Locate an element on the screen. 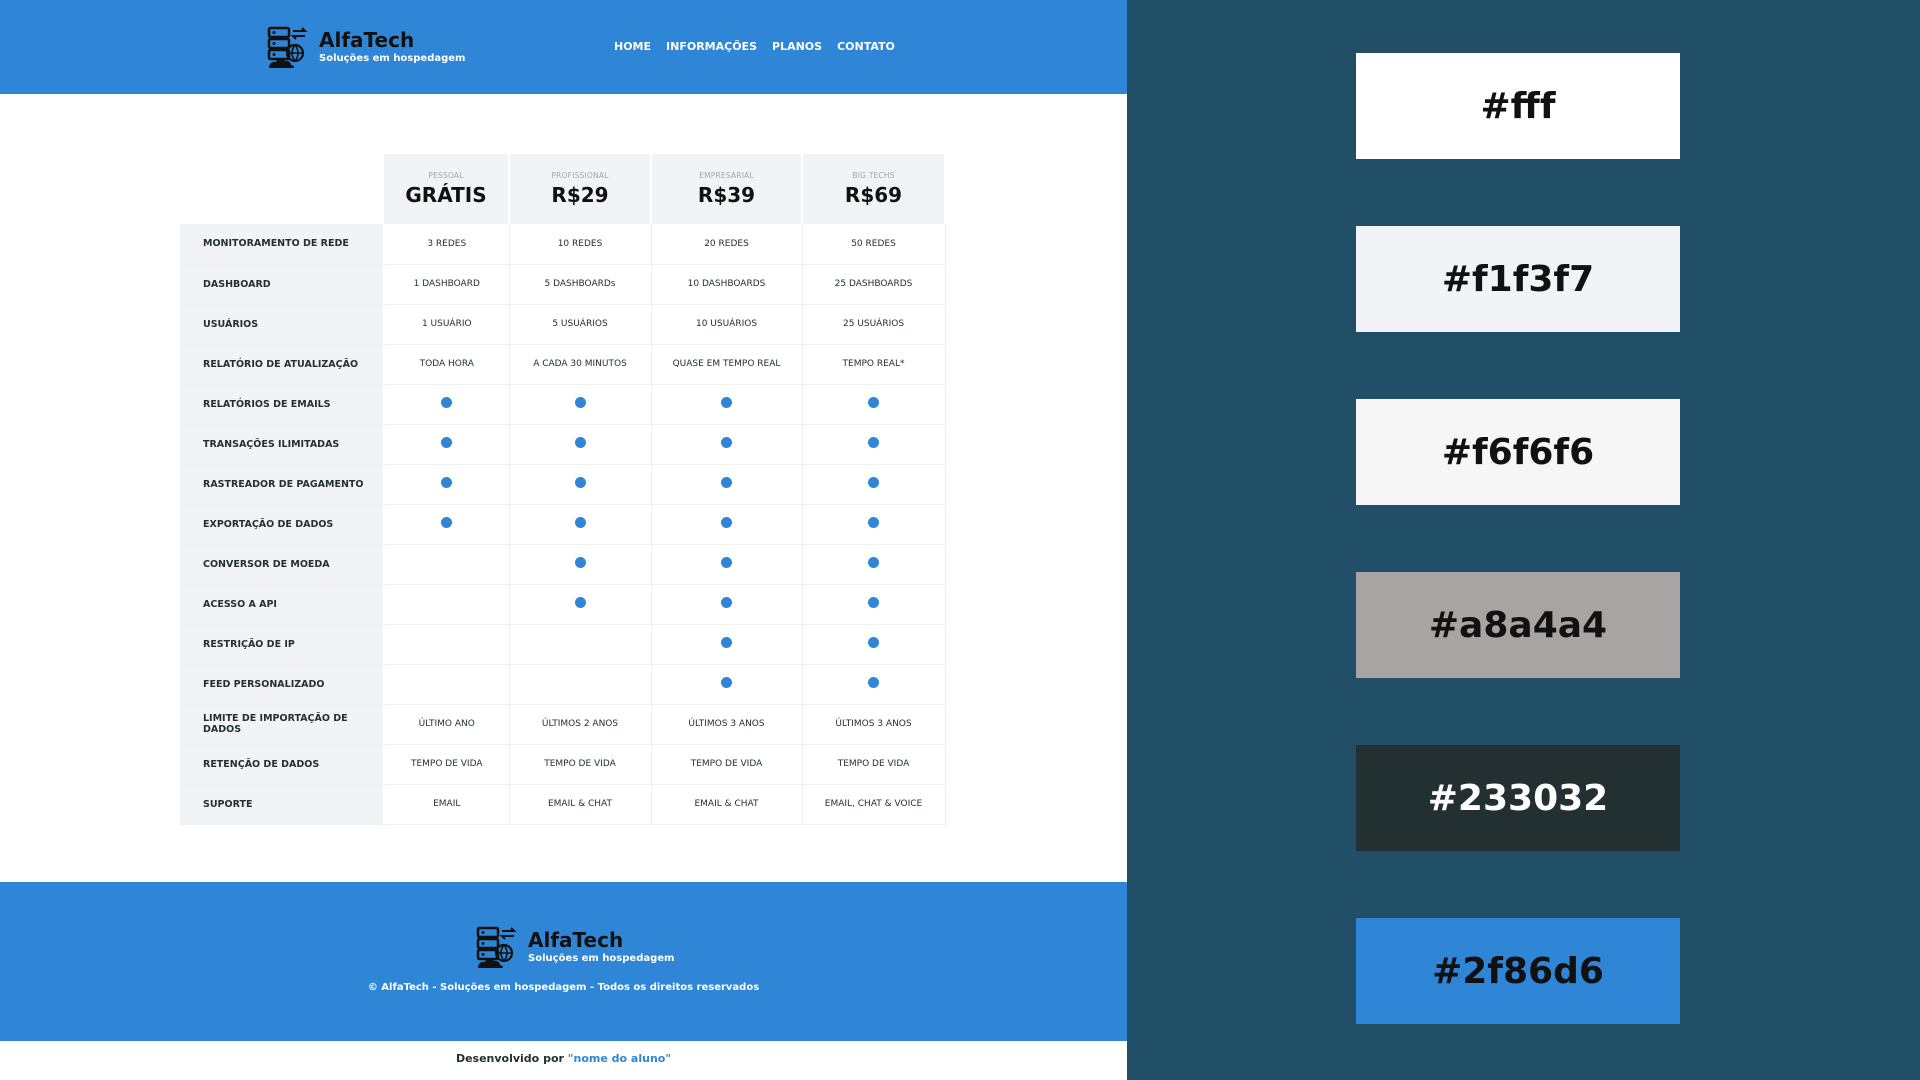 The image size is (1920, 1080). feature-value: ÚLTIMO ANO is located at coordinates (447, 724).